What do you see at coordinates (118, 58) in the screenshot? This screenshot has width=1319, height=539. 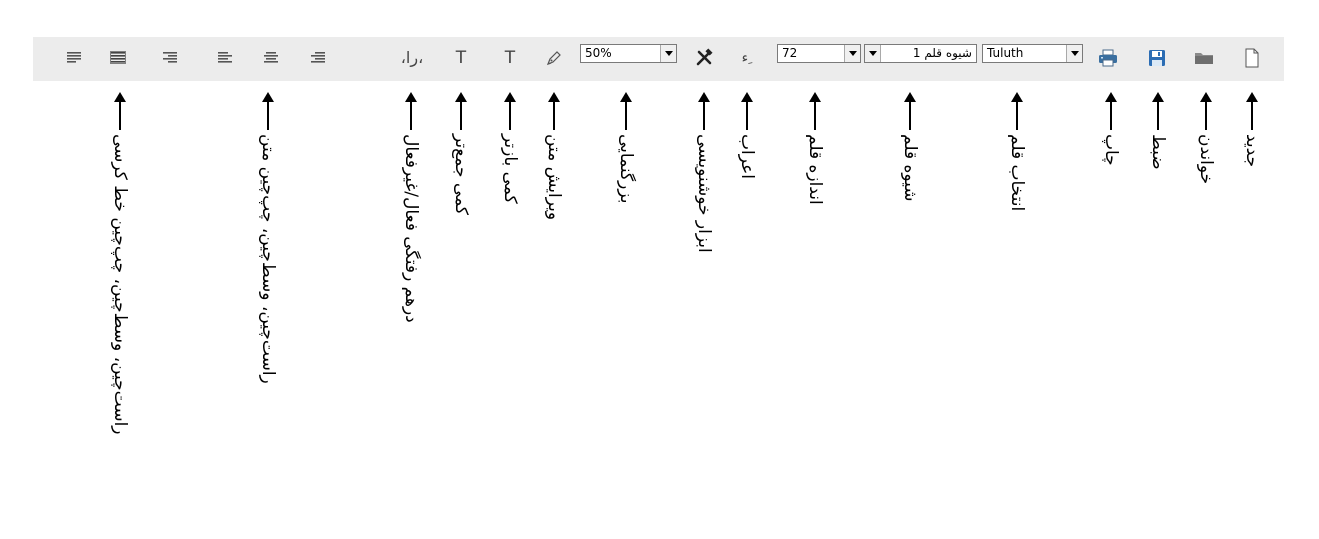 I see `align-justify-center-icon` at bounding box center [118, 58].